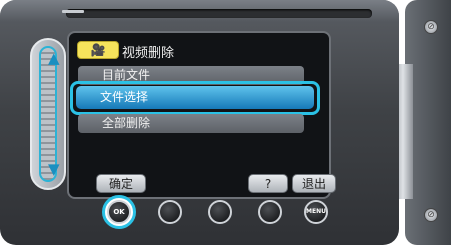 The height and width of the screenshot is (245, 451). What do you see at coordinates (121, 183) in the screenshot?
I see `ok-softkey: 确定` at bounding box center [121, 183].